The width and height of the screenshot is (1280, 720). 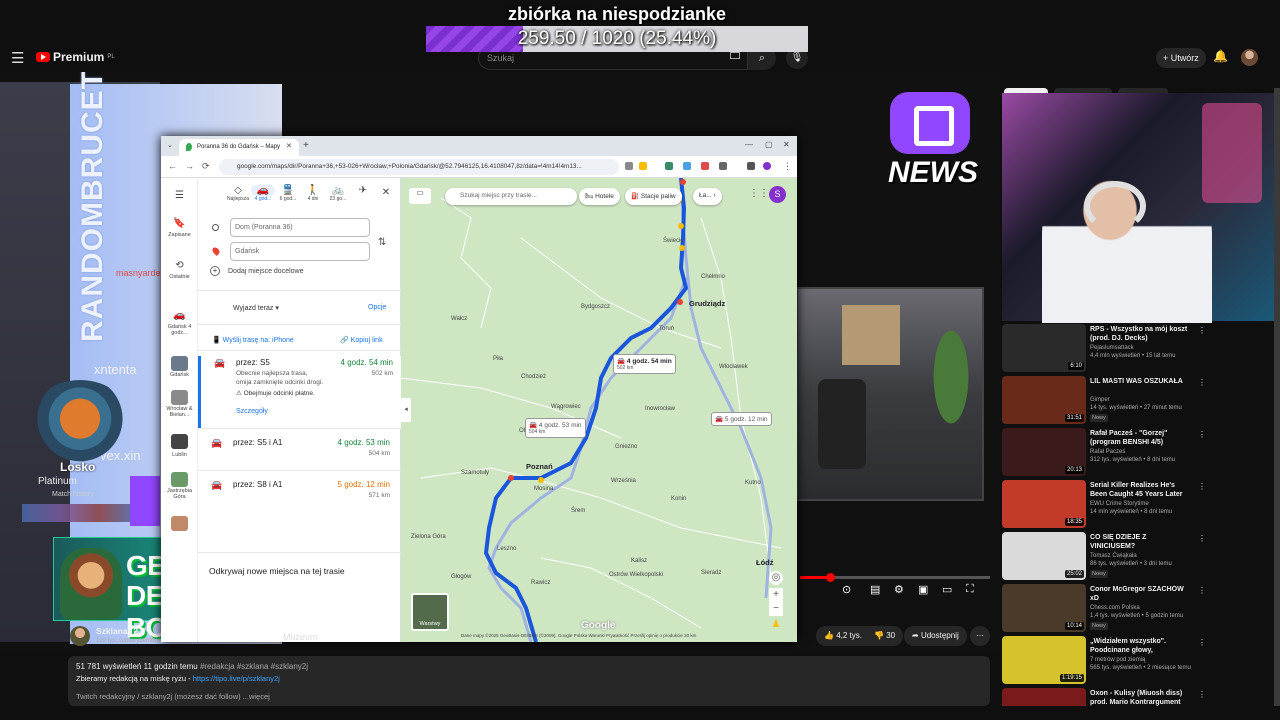 I want to click on profile-avatar, so click(x=767, y=166).